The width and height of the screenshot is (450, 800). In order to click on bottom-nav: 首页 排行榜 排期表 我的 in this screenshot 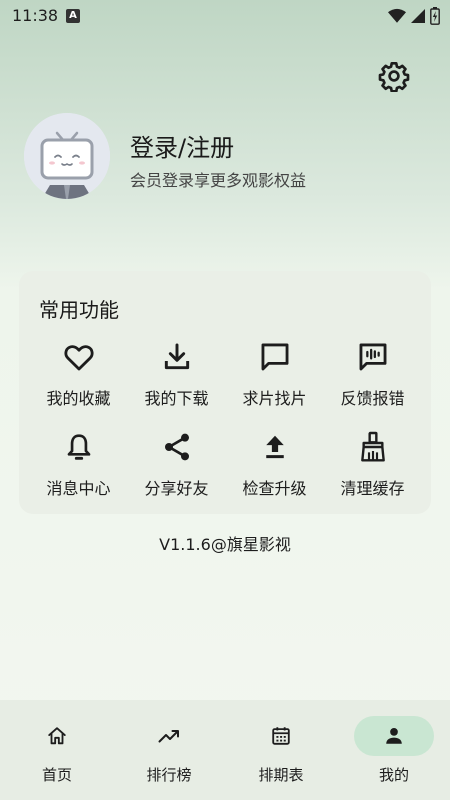, I will do `click(225, 750)`.